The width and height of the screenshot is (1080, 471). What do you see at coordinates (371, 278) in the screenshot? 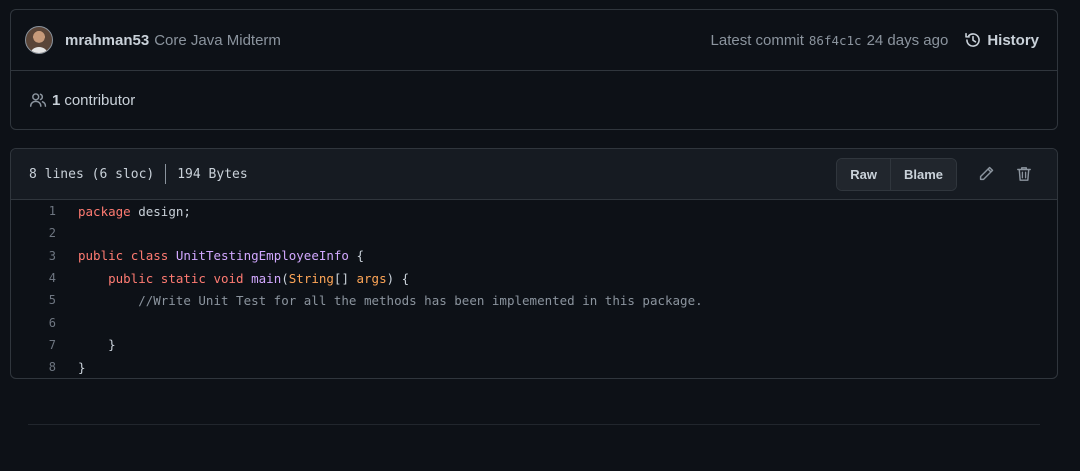
I see `token-parameter: args` at bounding box center [371, 278].